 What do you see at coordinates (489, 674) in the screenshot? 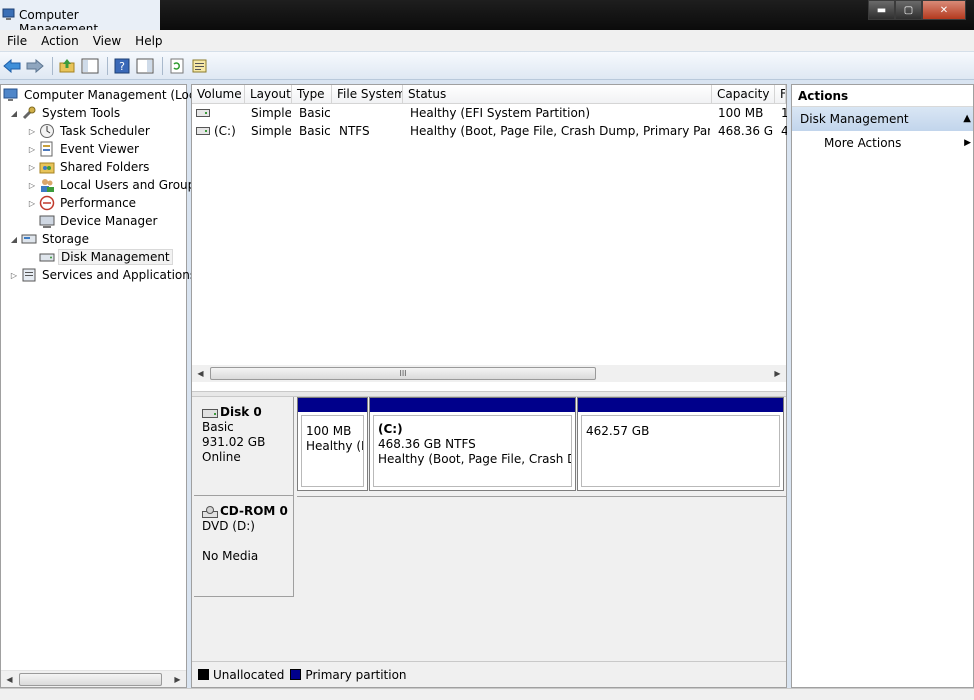
I see `legend: Unallocated Primary partition` at bounding box center [489, 674].